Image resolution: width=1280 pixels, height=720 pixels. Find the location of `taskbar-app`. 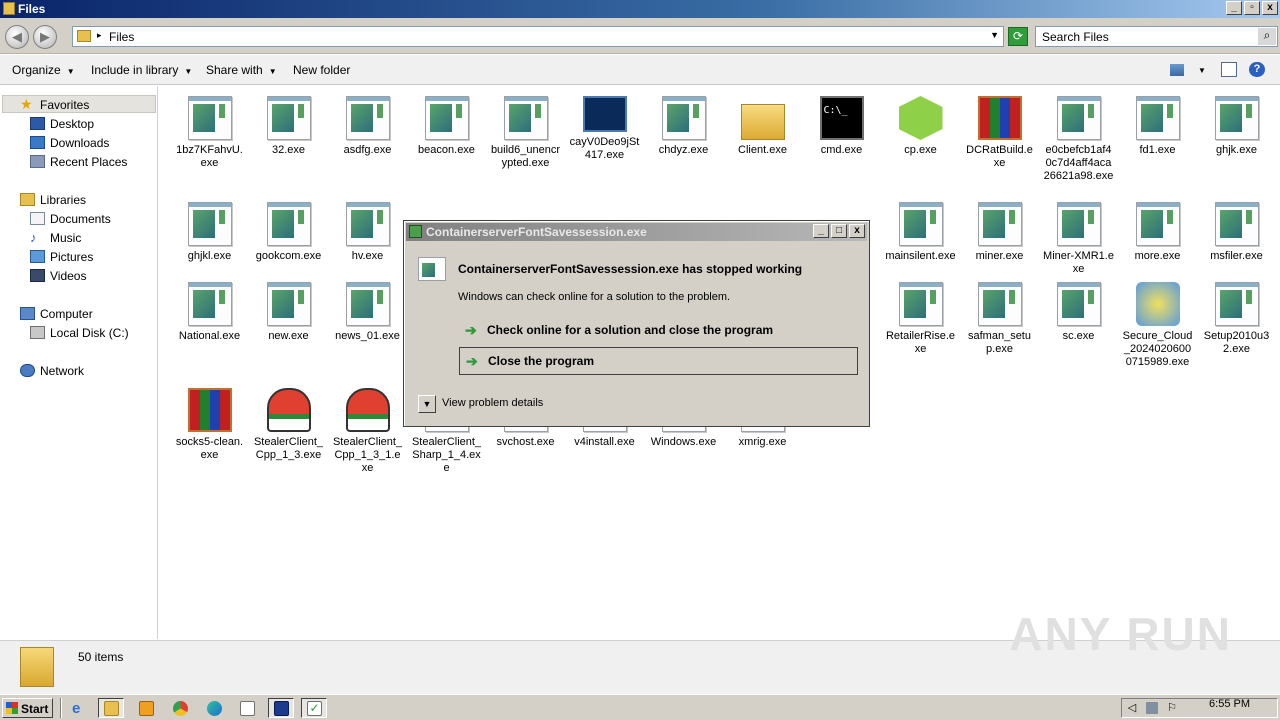

taskbar-app is located at coordinates (247, 708).